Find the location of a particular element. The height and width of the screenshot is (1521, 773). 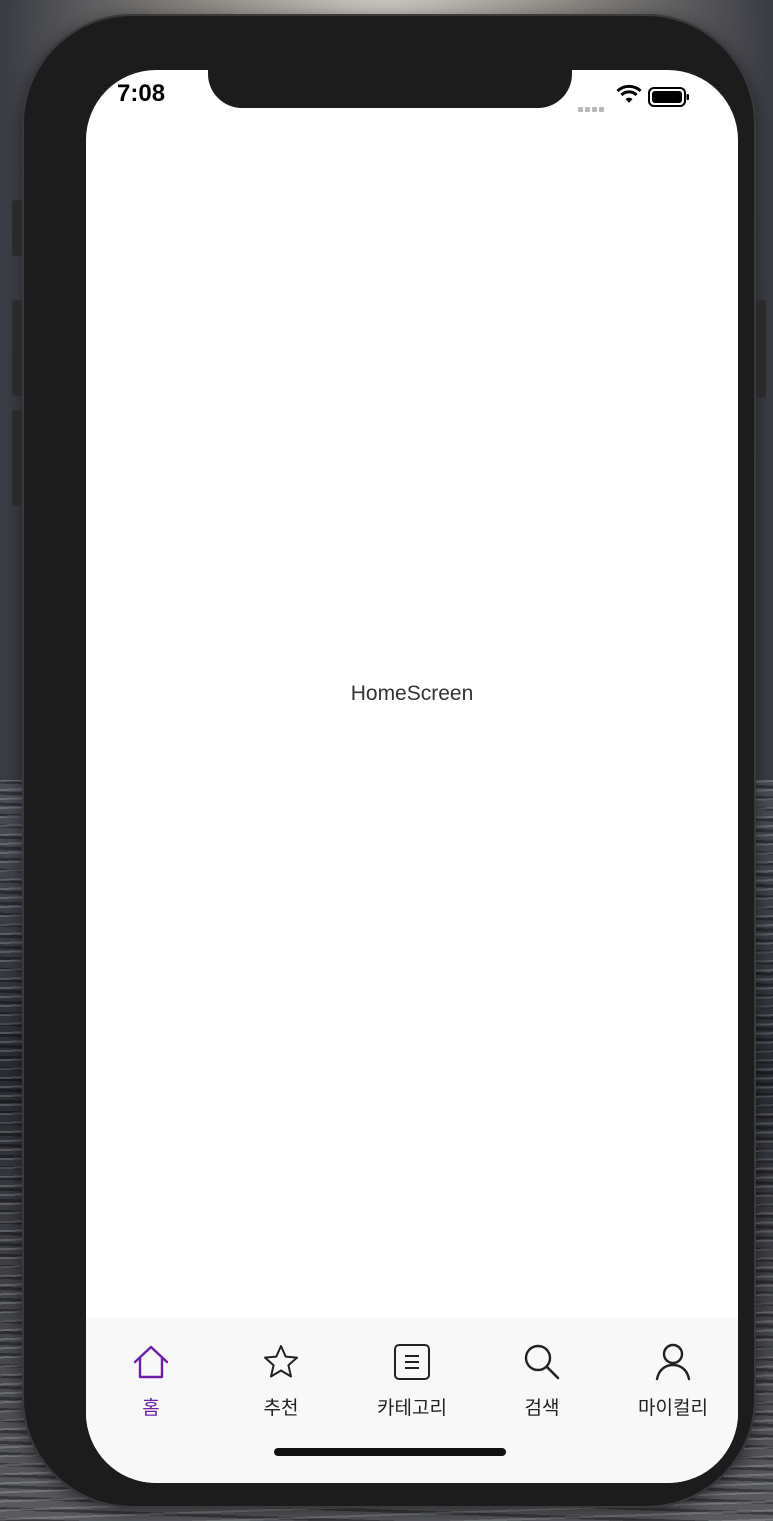

home-icon is located at coordinates (151, 1362).